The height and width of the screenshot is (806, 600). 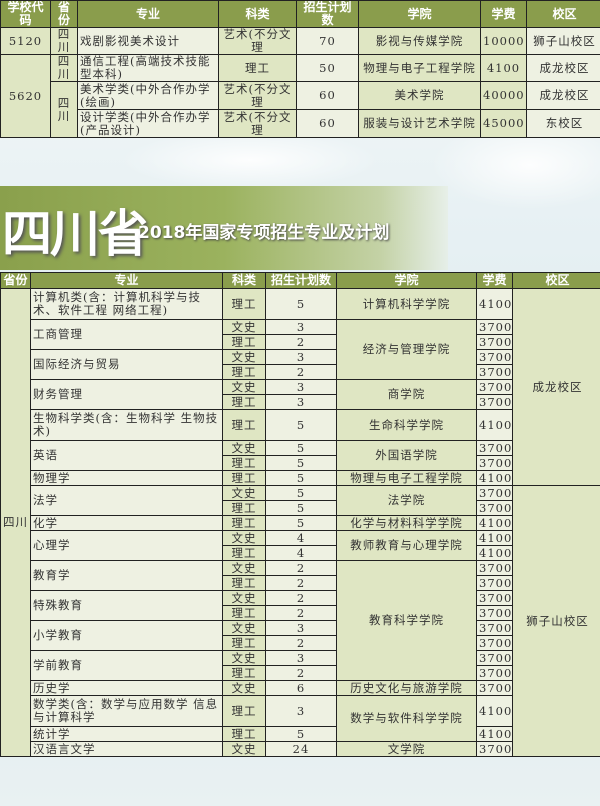 What do you see at coordinates (64, 14) in the screenshot?
I see `column-header: 省份` at bounding box center [64, 14].